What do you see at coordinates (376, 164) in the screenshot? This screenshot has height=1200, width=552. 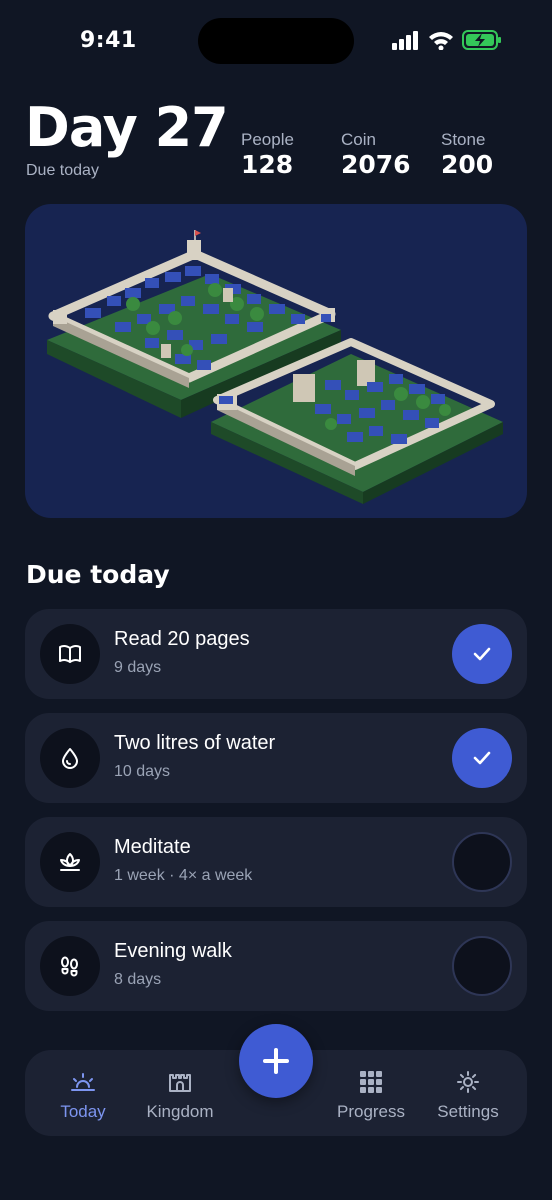 I see `stat-value: 2076` at bounding box center [376, 164].